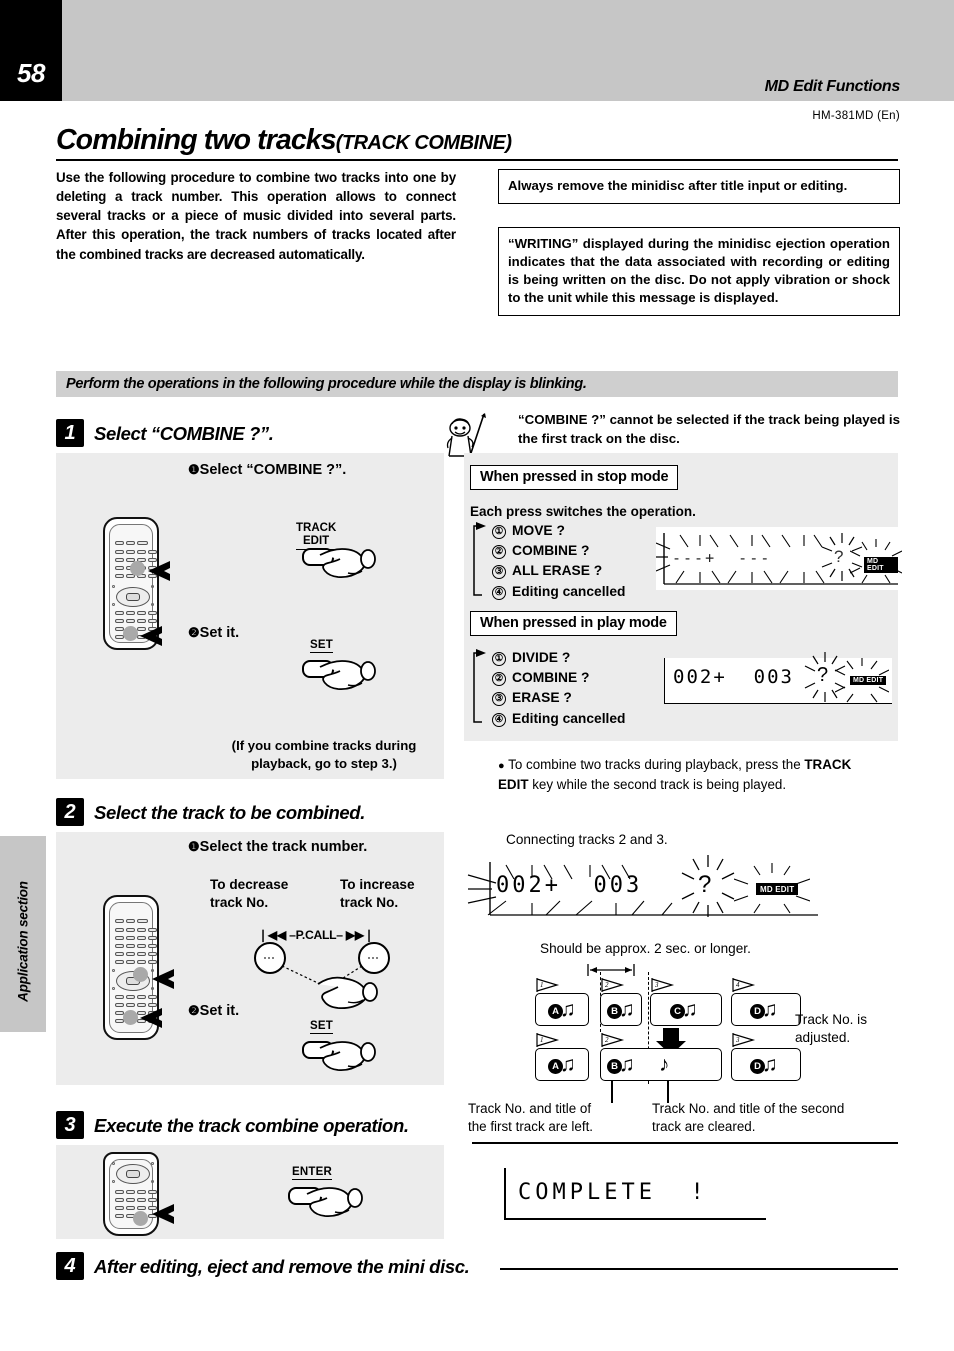 This screenshot has width=954, height=1351. I want to click on enter-key-label: ENTER, so click(312, 1173).